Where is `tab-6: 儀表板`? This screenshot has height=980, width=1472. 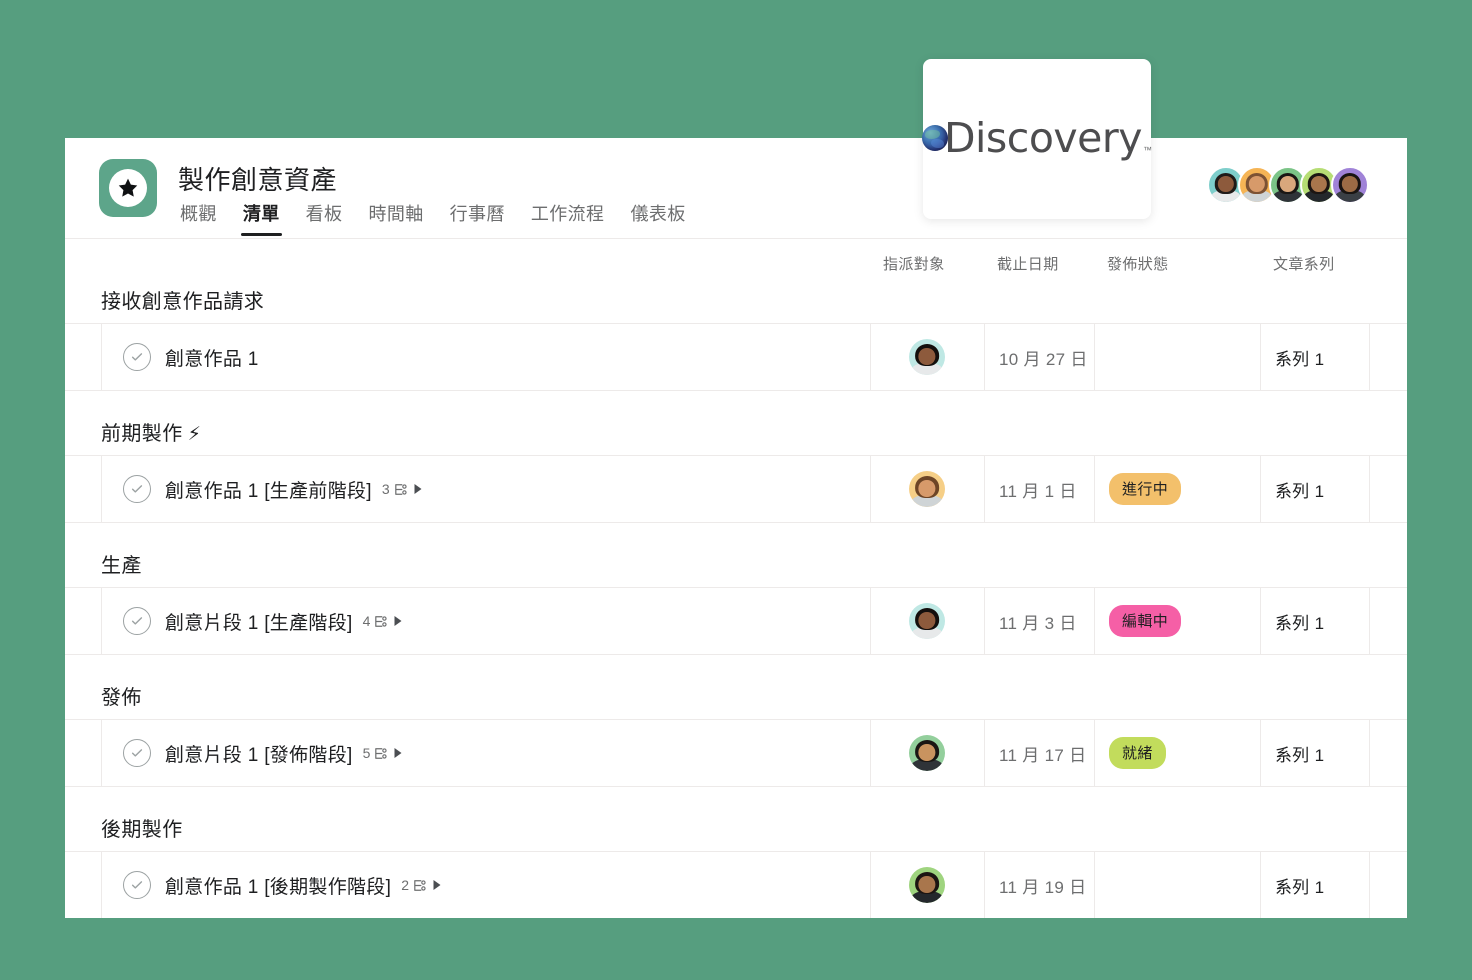 tab-6: 儀表板 is located at coordinates (657, 218).